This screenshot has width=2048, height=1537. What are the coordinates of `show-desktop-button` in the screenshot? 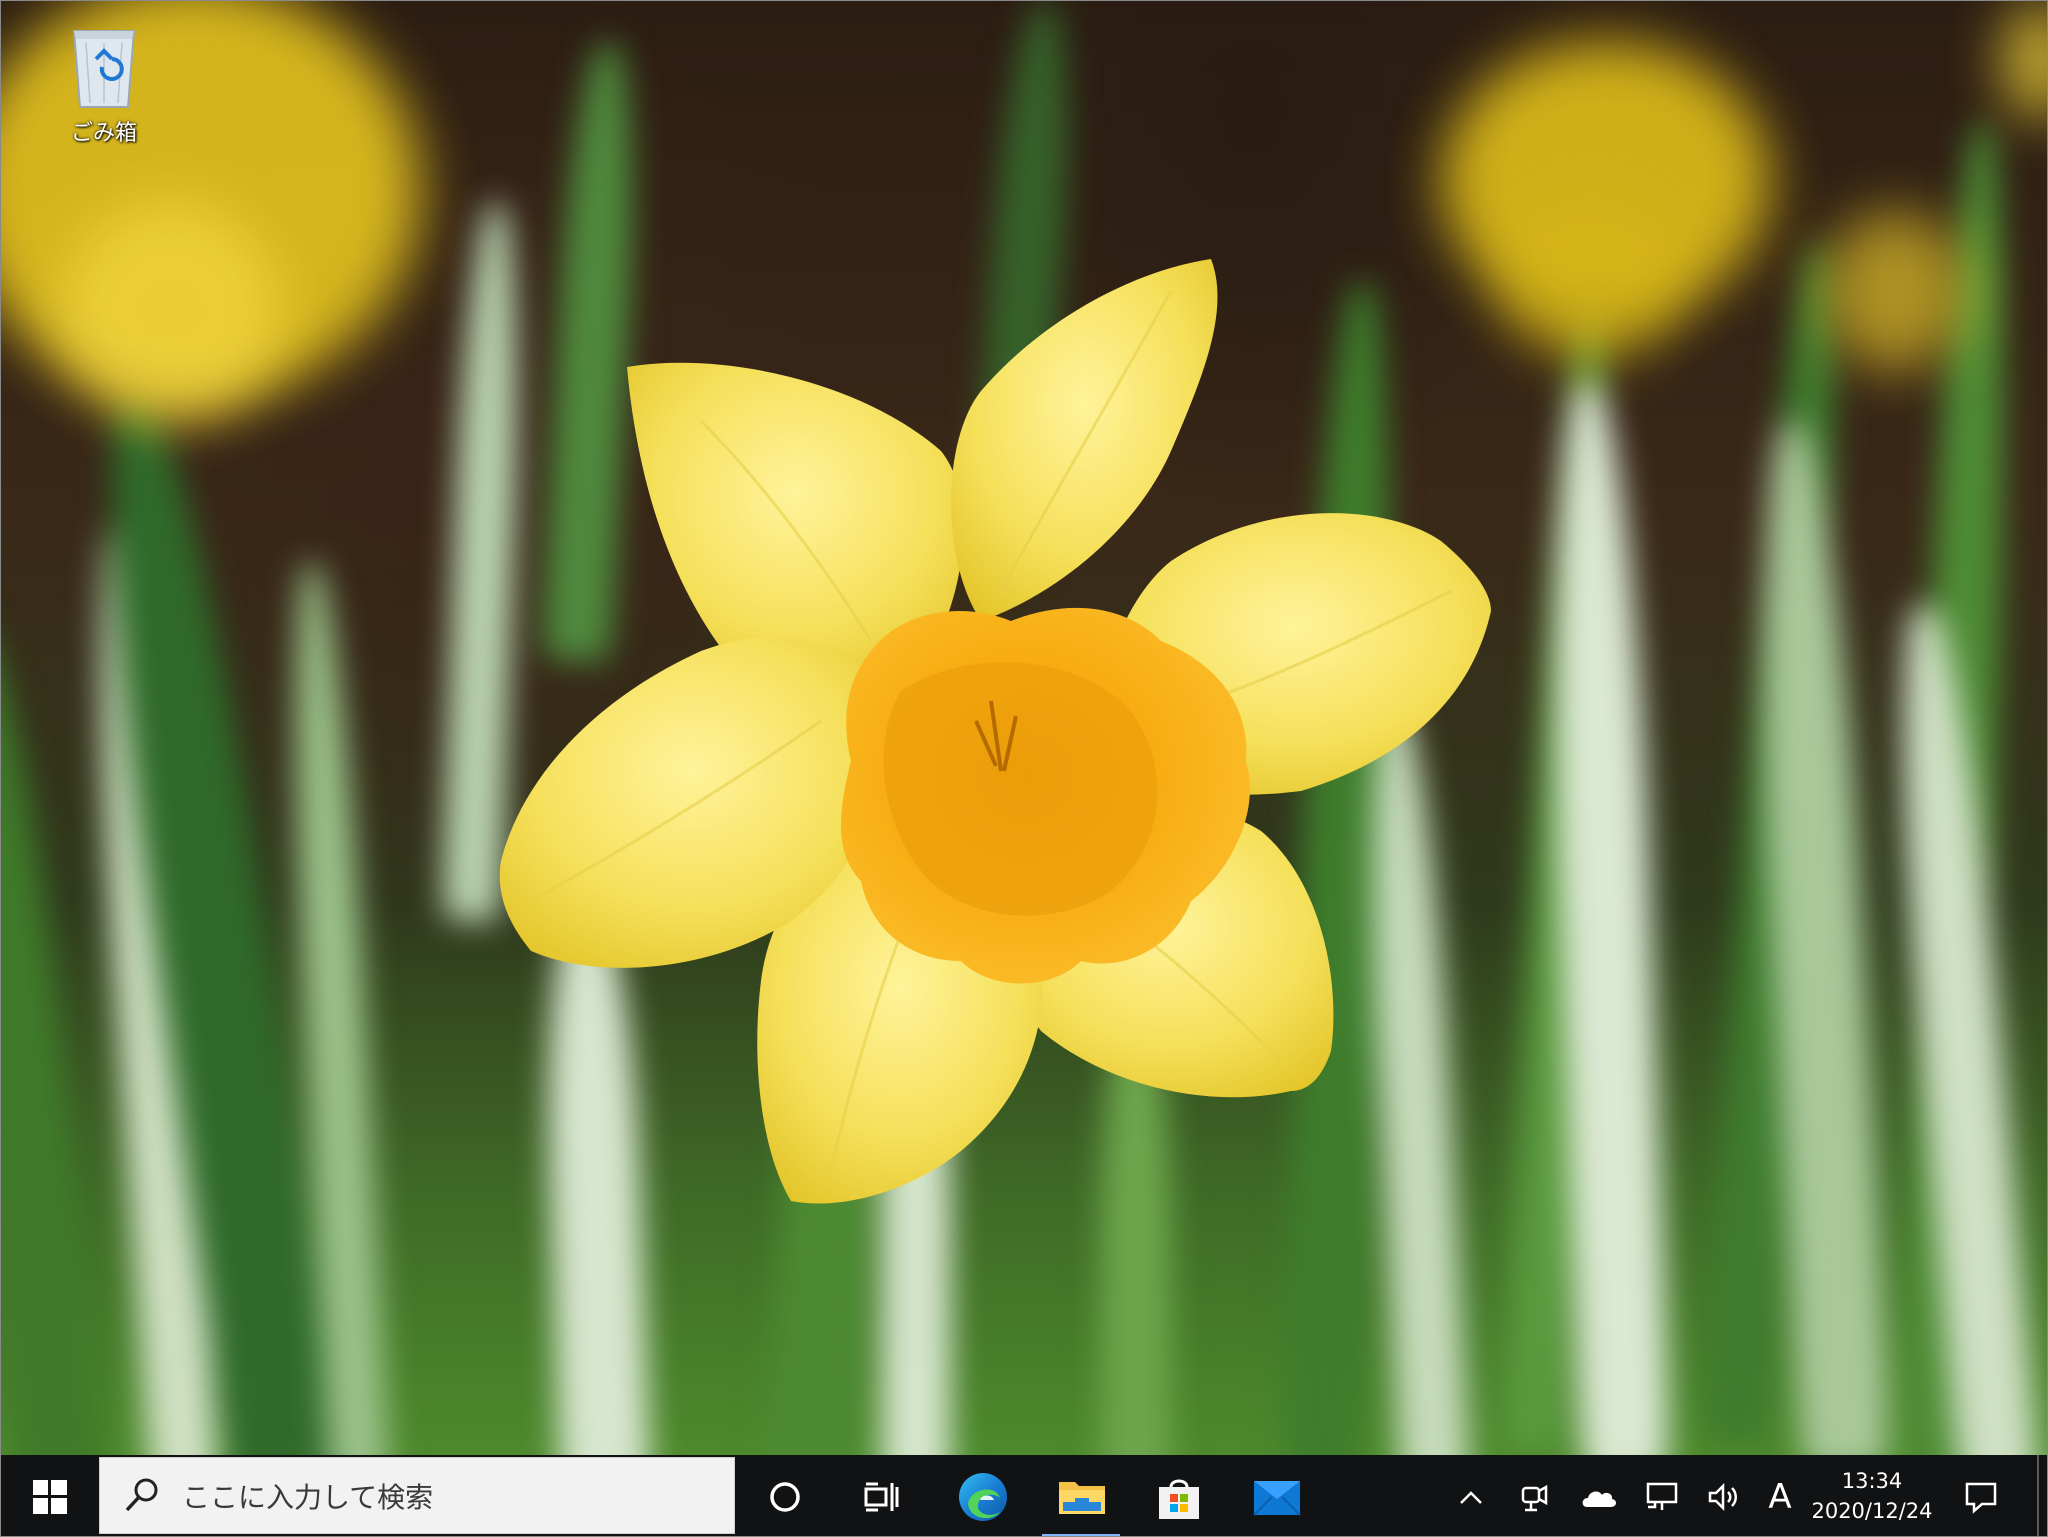 It's located at (2038, 1495).